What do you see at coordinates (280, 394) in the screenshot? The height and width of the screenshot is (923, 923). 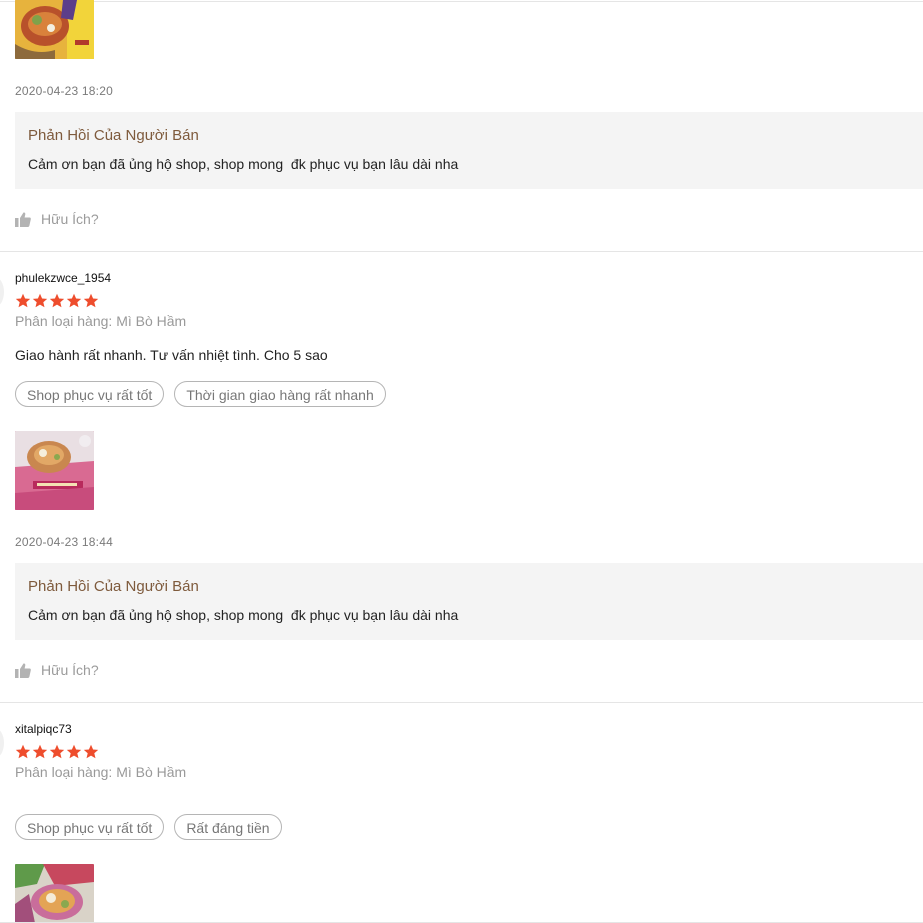 I see `review-tag: Thời gian giao hàng rất nhanh` at bounding box center [280, 394].